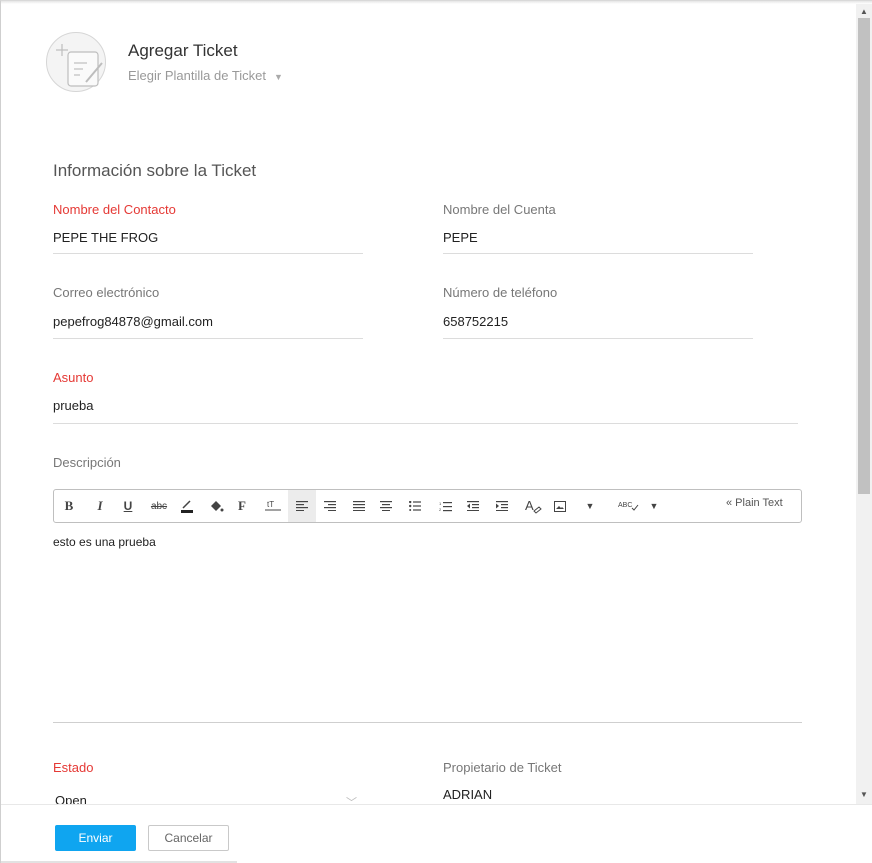 This screenshot has width=872, height=863. What do you see at coordinates (95, 838) in the screenshot?
I see `submit-button: Enviar` at bounding box center [95, 838].